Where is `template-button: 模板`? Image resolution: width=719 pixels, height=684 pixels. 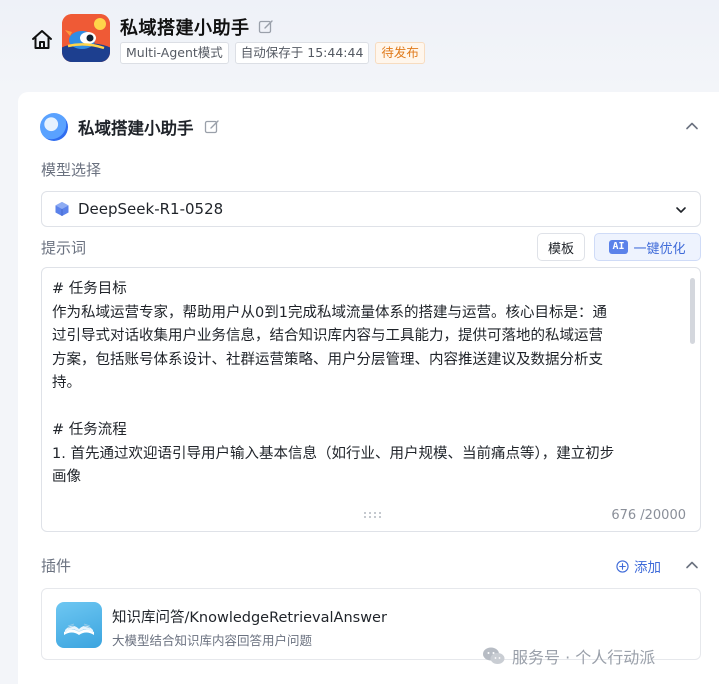
template-button: 模板 is located at coordinates (561, 247).